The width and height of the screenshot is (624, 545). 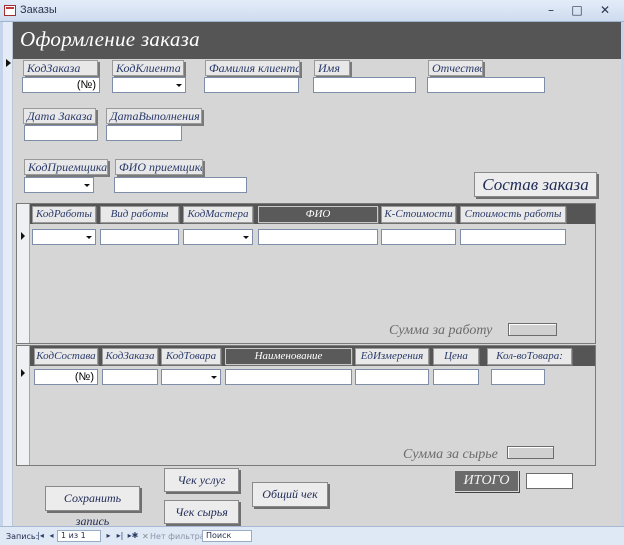 I want to click on materials-price-field, so click(x=456, y=377).